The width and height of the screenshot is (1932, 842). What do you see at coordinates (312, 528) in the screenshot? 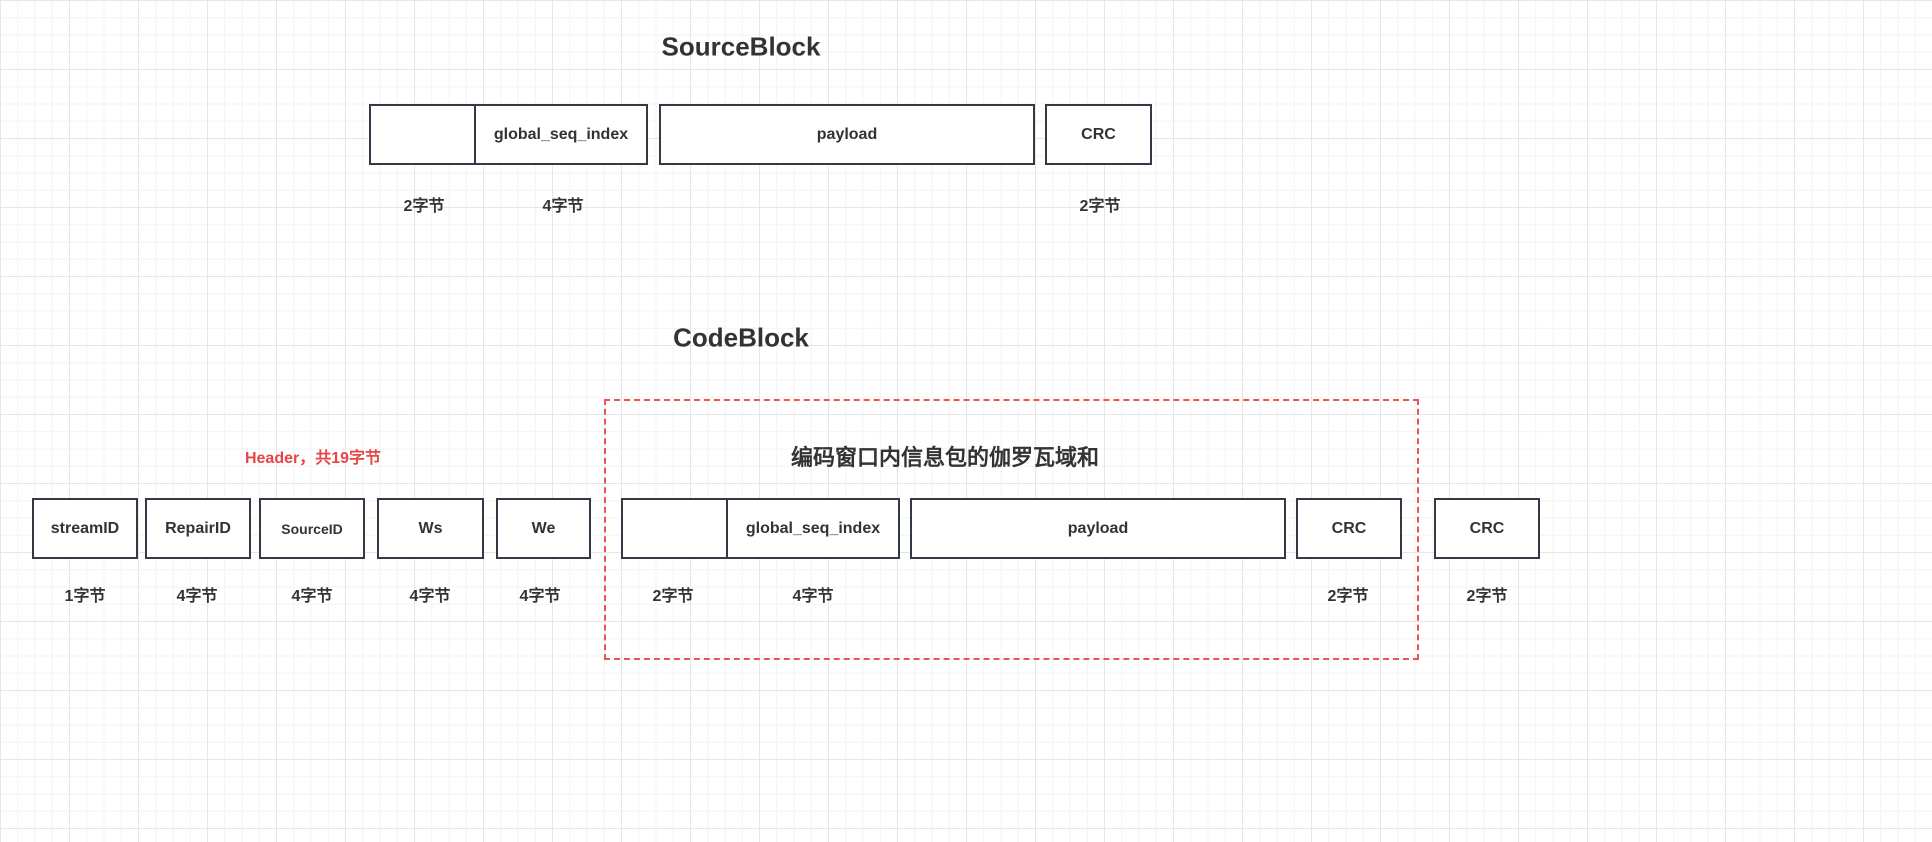
I see `cb-field-sourceid: SourceID` at bounding box center [312, 528].